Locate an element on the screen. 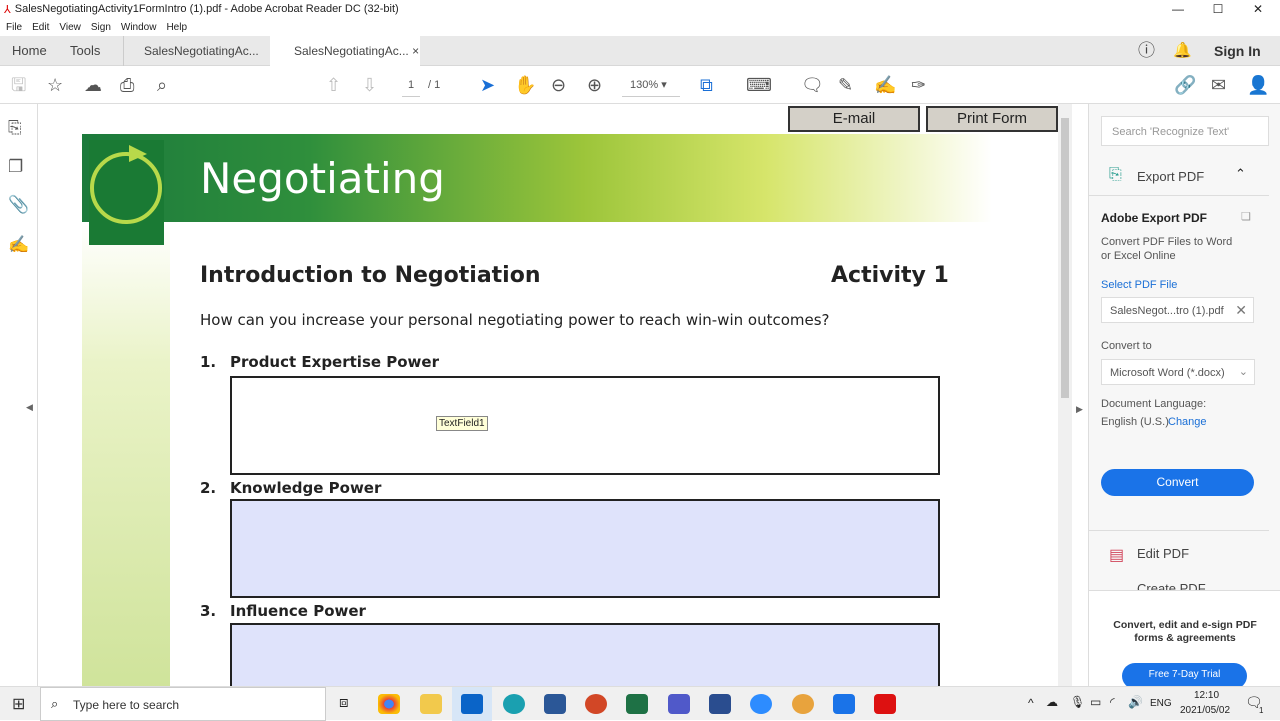 Image resolution: width=1280 pixels, height=721 pixels. comment-icon: 🗨 is located at coordinates (812, 85).